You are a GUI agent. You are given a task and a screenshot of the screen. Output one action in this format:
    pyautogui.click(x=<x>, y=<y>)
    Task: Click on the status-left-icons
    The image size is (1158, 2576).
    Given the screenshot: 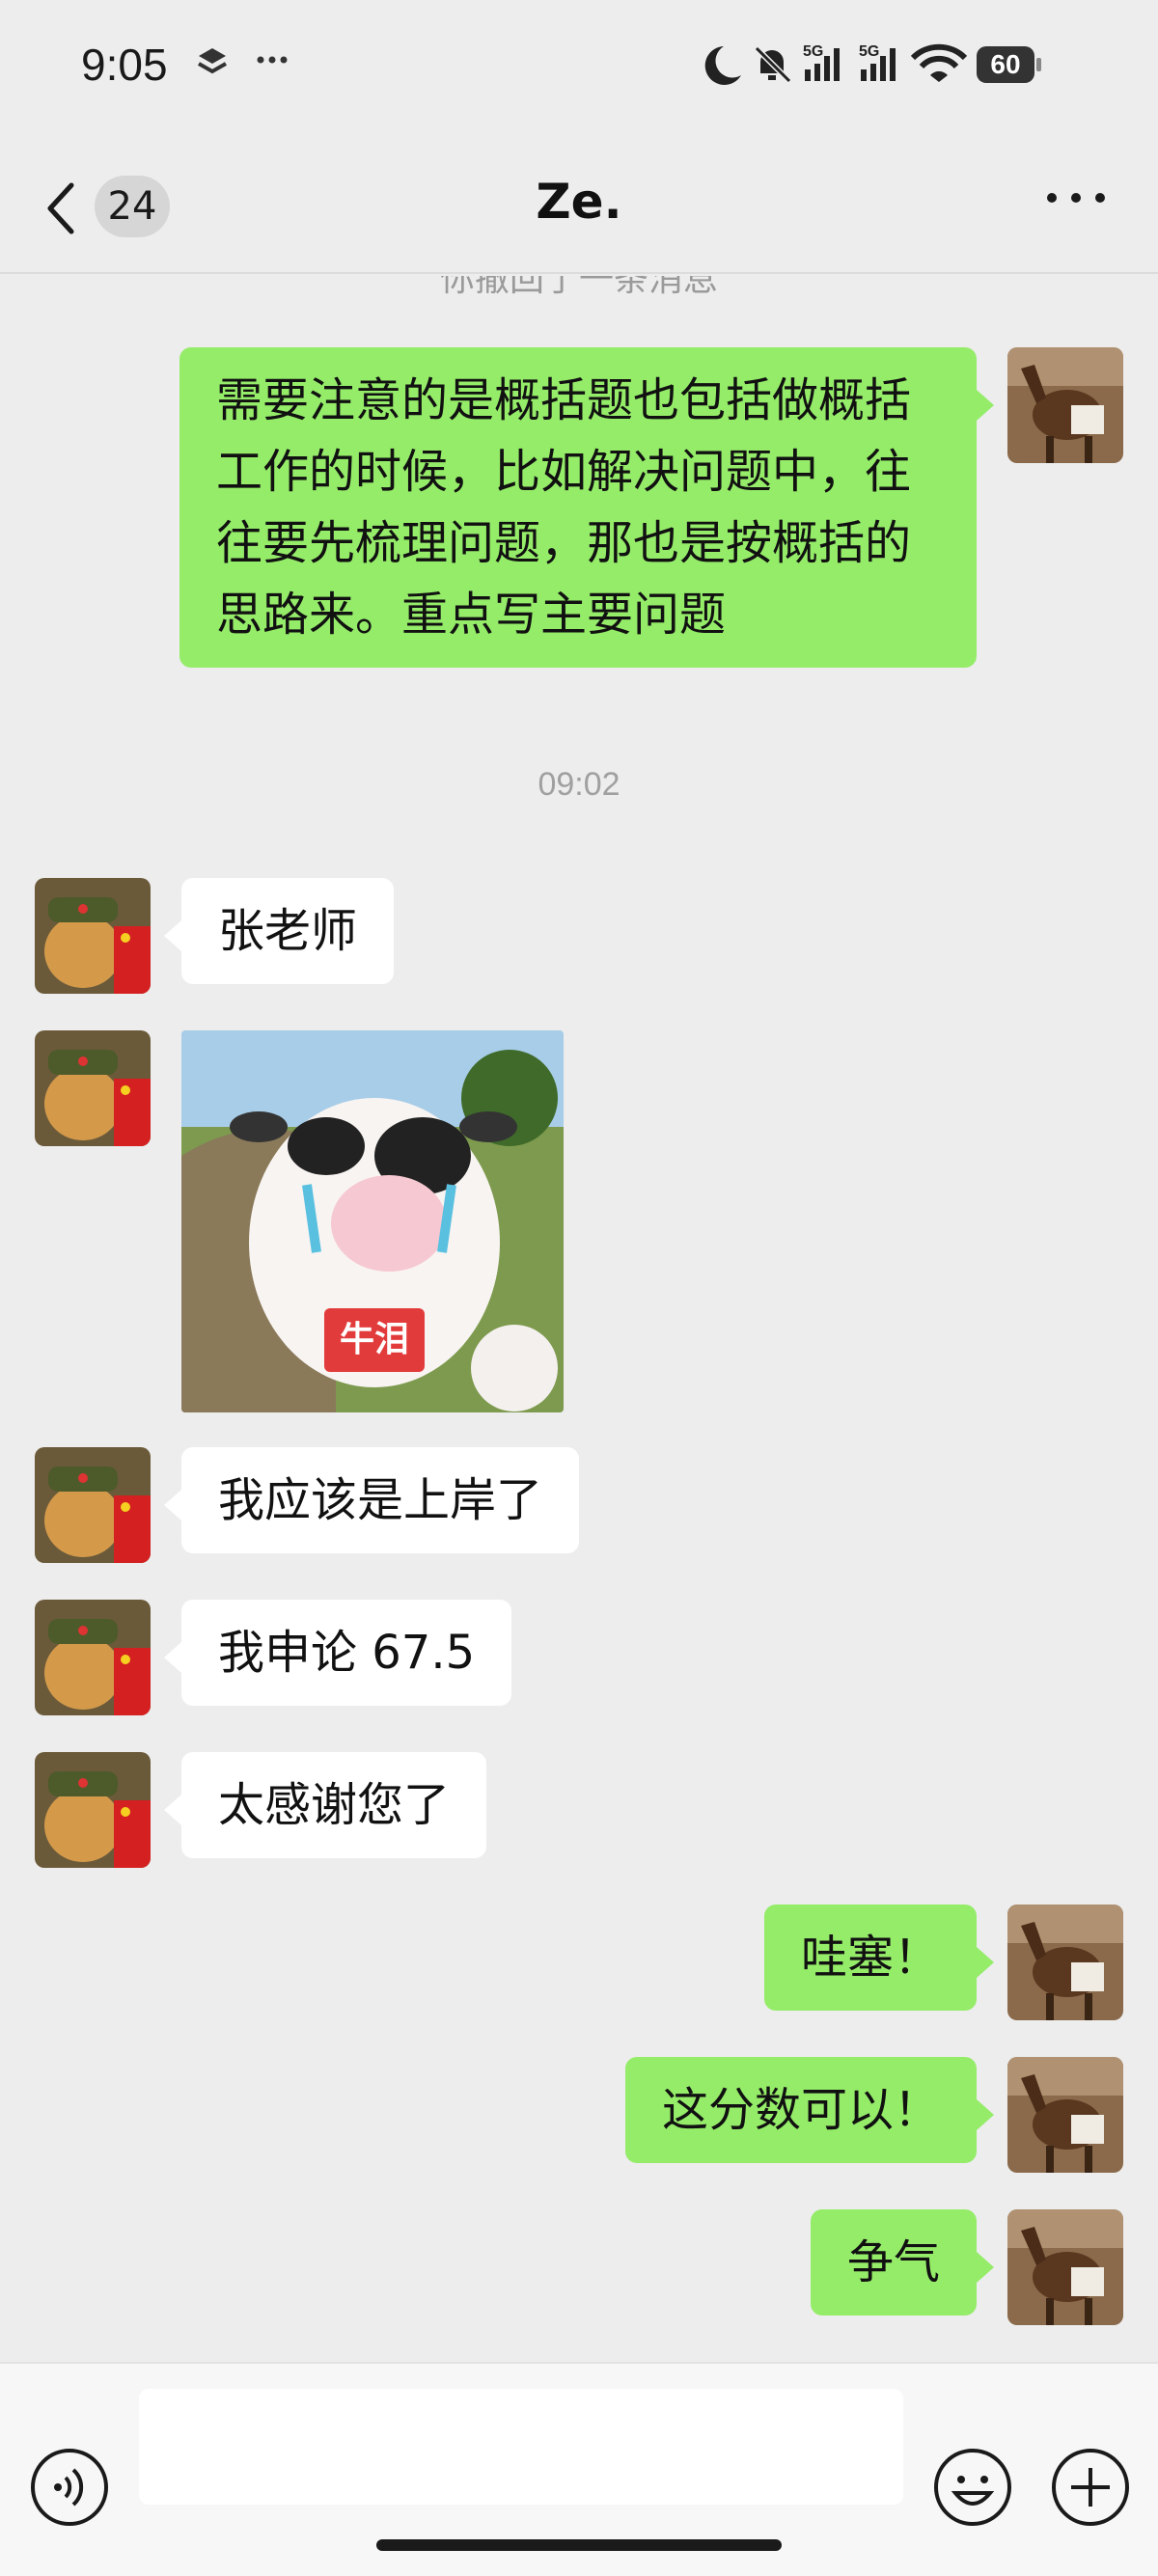 What is the action you would take?
    pyautogui.click(x=246, y=65)
    